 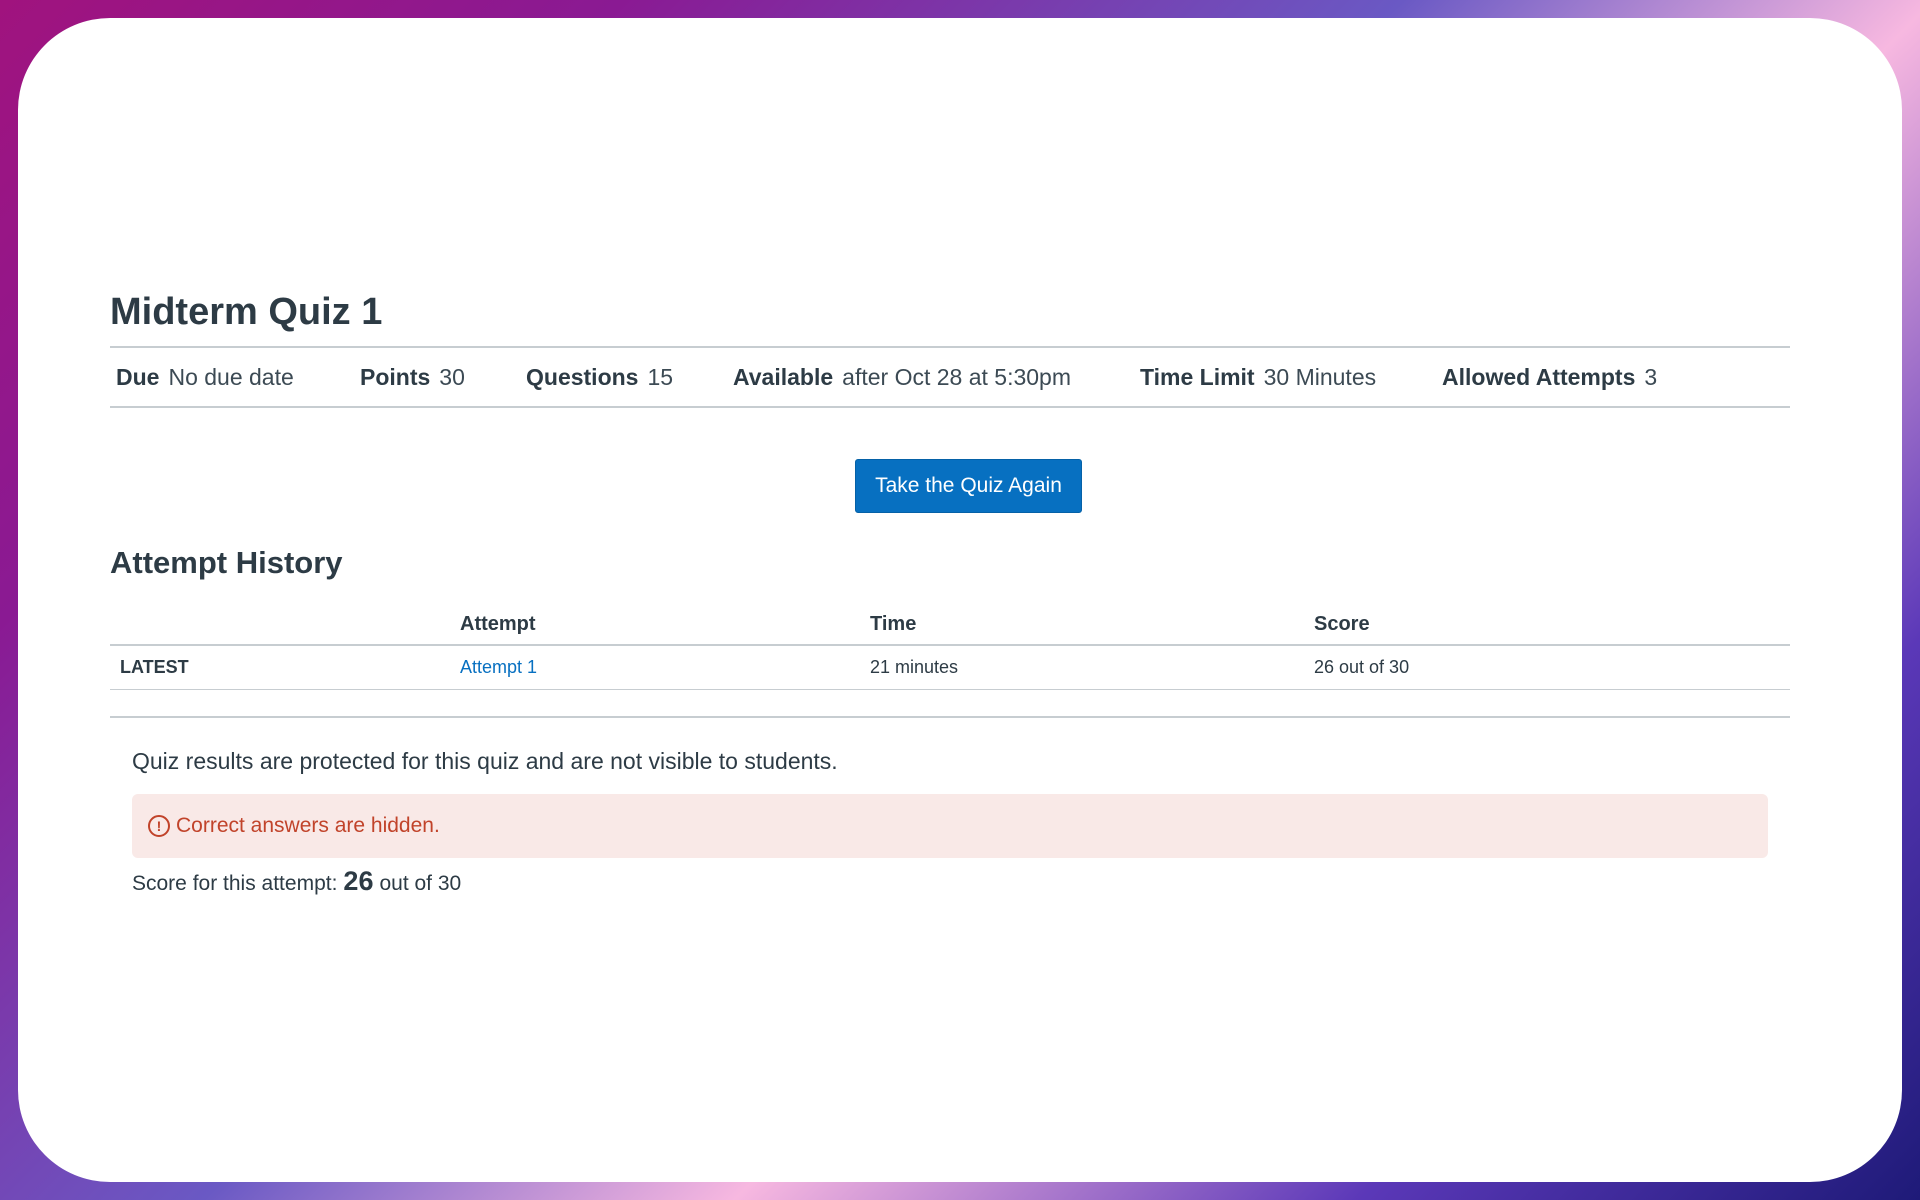 What do you see at coordinates (308, 825) in the screenshot?
I see `alert-text: Correct answers are hidden.` at bounding box center [308, 825].